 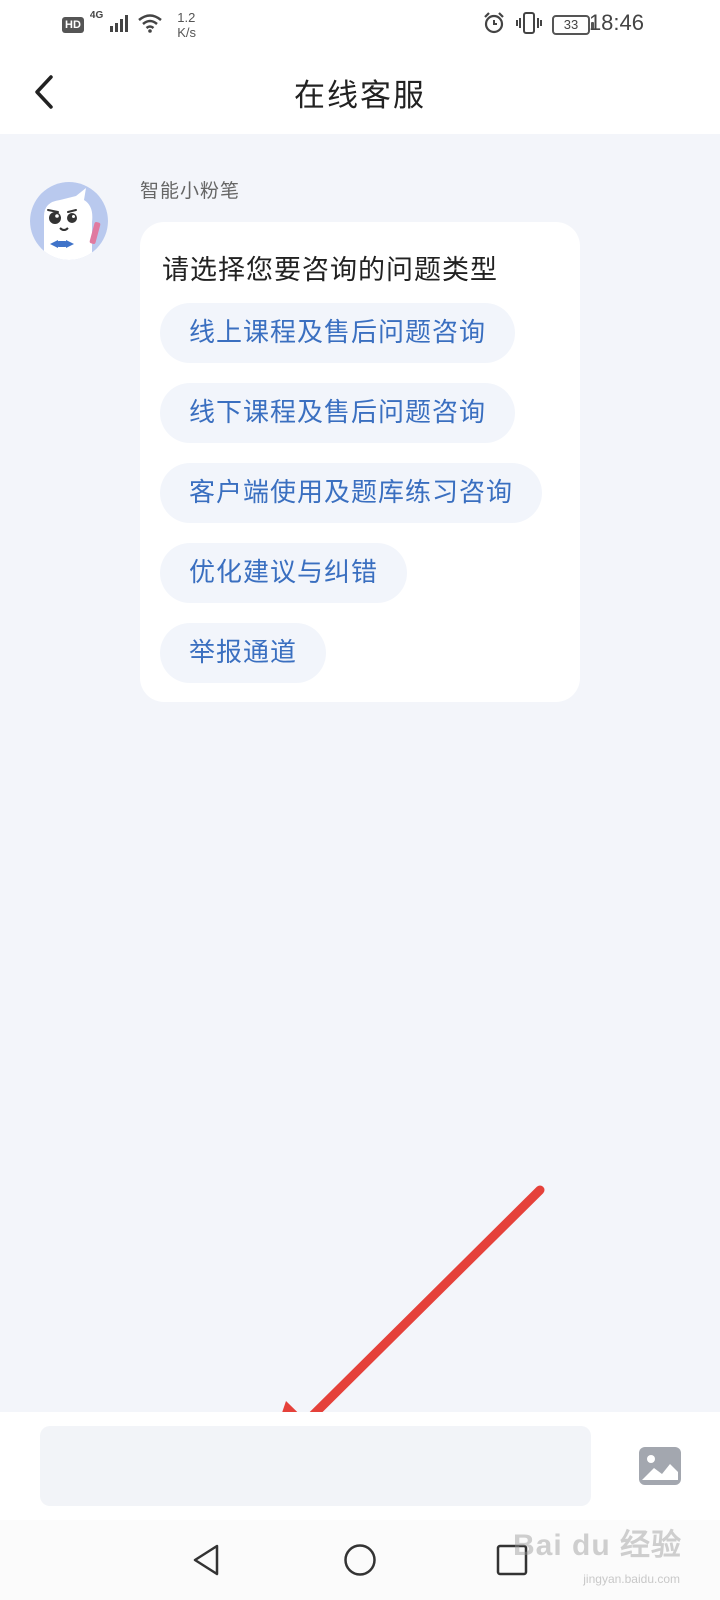 What do you see at coordinates (330, 270) in the screenshot?
I see `question-prompt: 请选择您要咨询的问题类型` at bounding box center [330, 270].